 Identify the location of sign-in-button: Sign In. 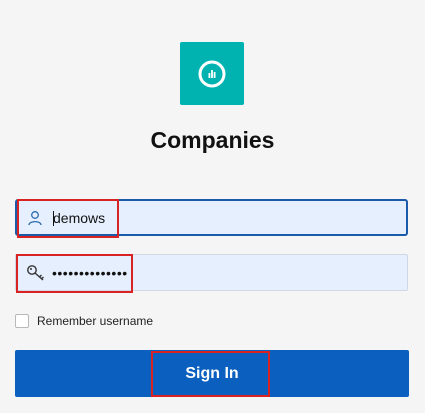
(212, 373).